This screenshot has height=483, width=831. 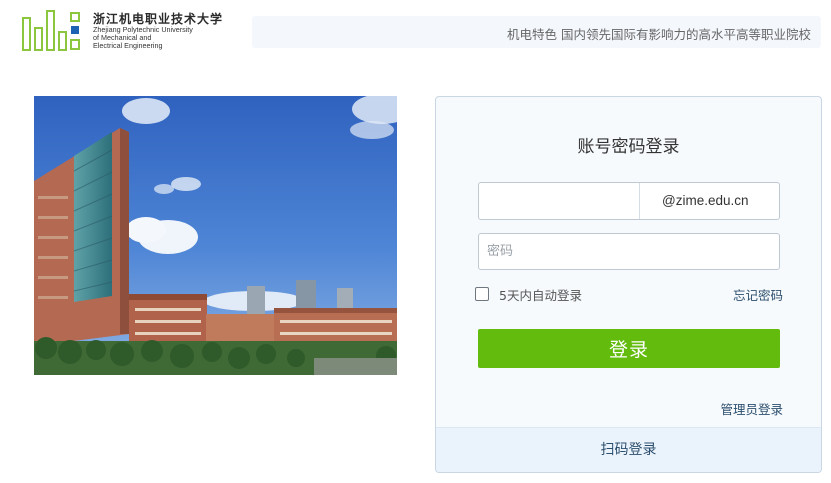 What do you see at coordinates (559, 201) in the screenshot?
I see `account-input` at bounding box center [559, 201].